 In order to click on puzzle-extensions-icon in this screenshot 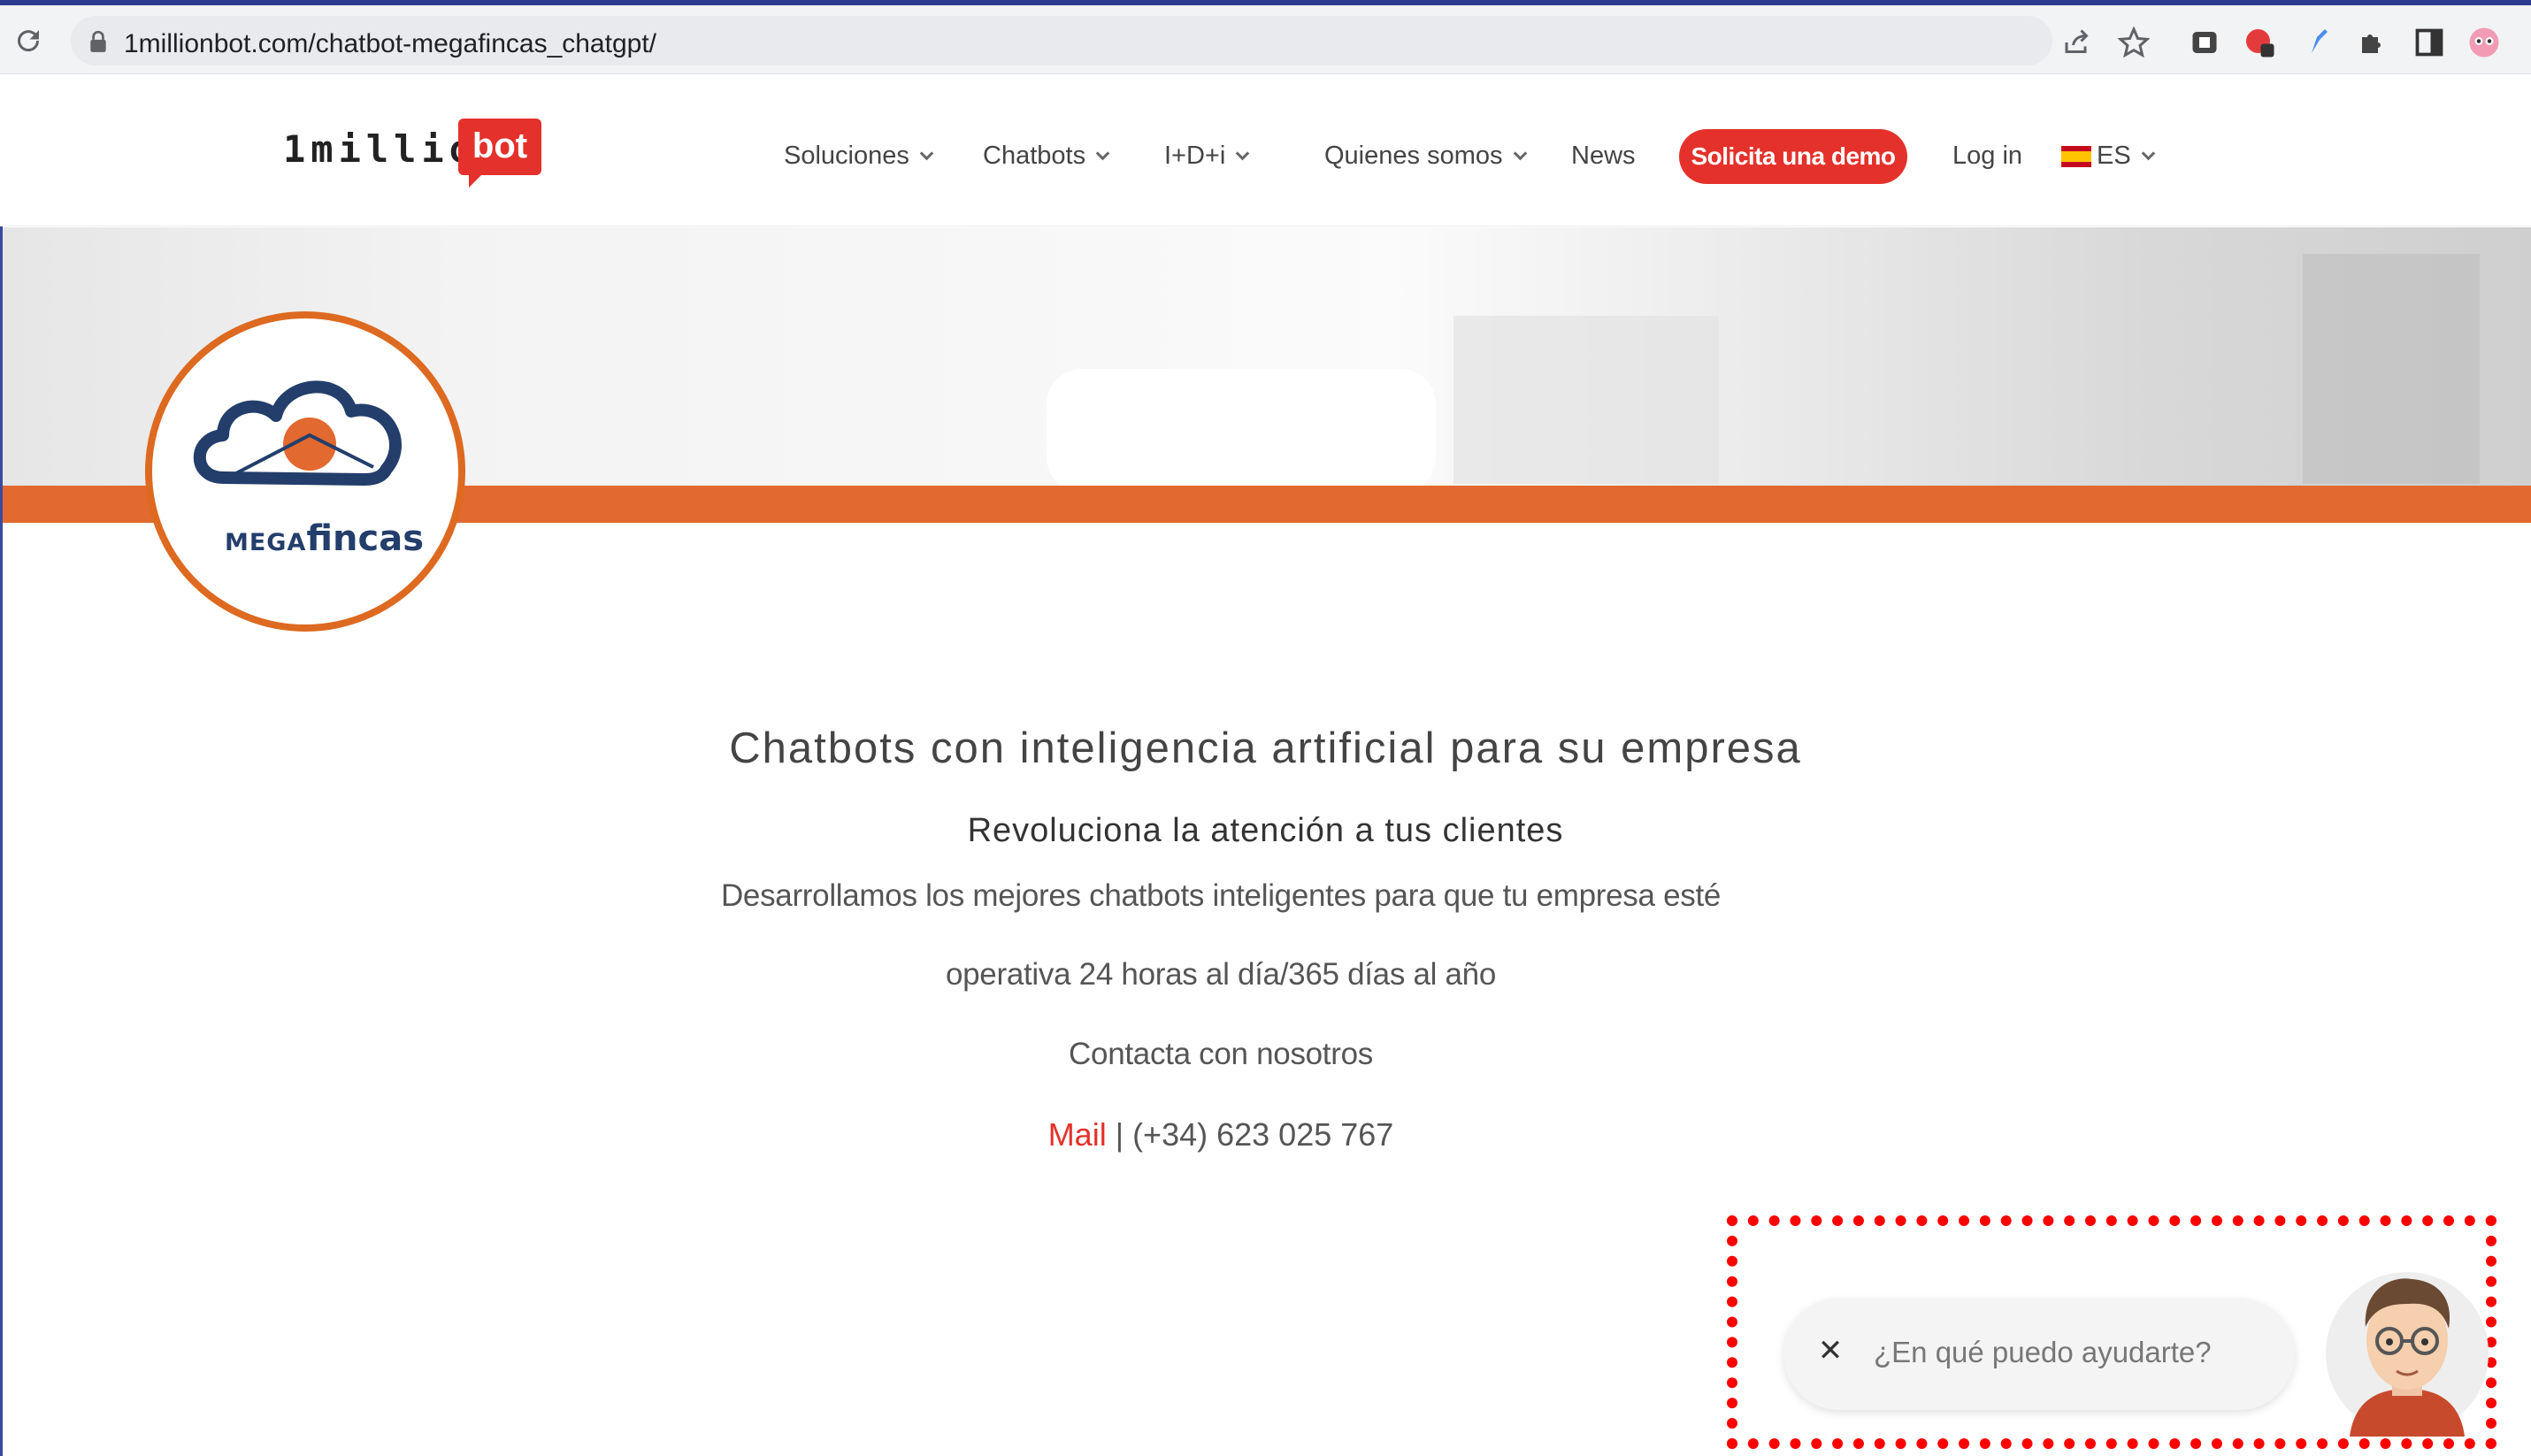, I will do `click(2373, 42)`.